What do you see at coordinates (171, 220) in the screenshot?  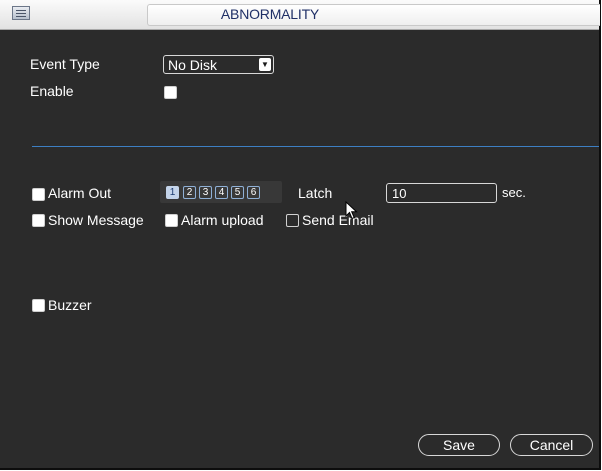 I see `alarm-upload-checkbox` at bounding box center [171, 220].